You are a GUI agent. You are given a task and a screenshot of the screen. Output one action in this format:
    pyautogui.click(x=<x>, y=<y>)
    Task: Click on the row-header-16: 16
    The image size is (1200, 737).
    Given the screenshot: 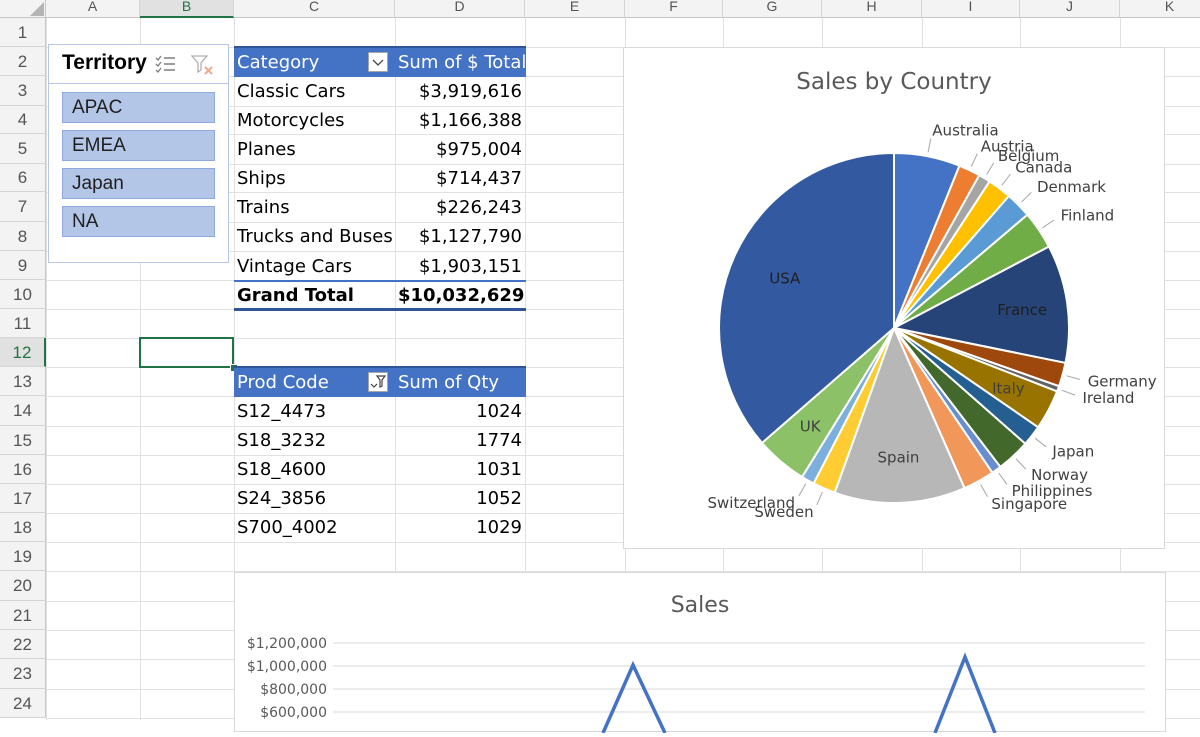 What is the action you would take?
    pyautogui.click(x=23, y=469)
    